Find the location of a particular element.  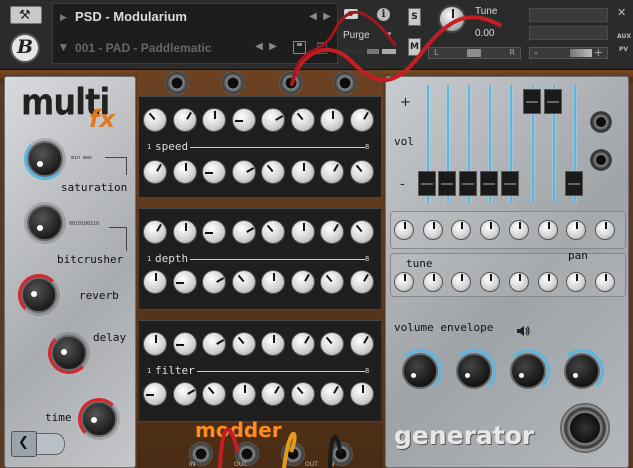

close-icon: ✕ is located at coordinates (621, 12).